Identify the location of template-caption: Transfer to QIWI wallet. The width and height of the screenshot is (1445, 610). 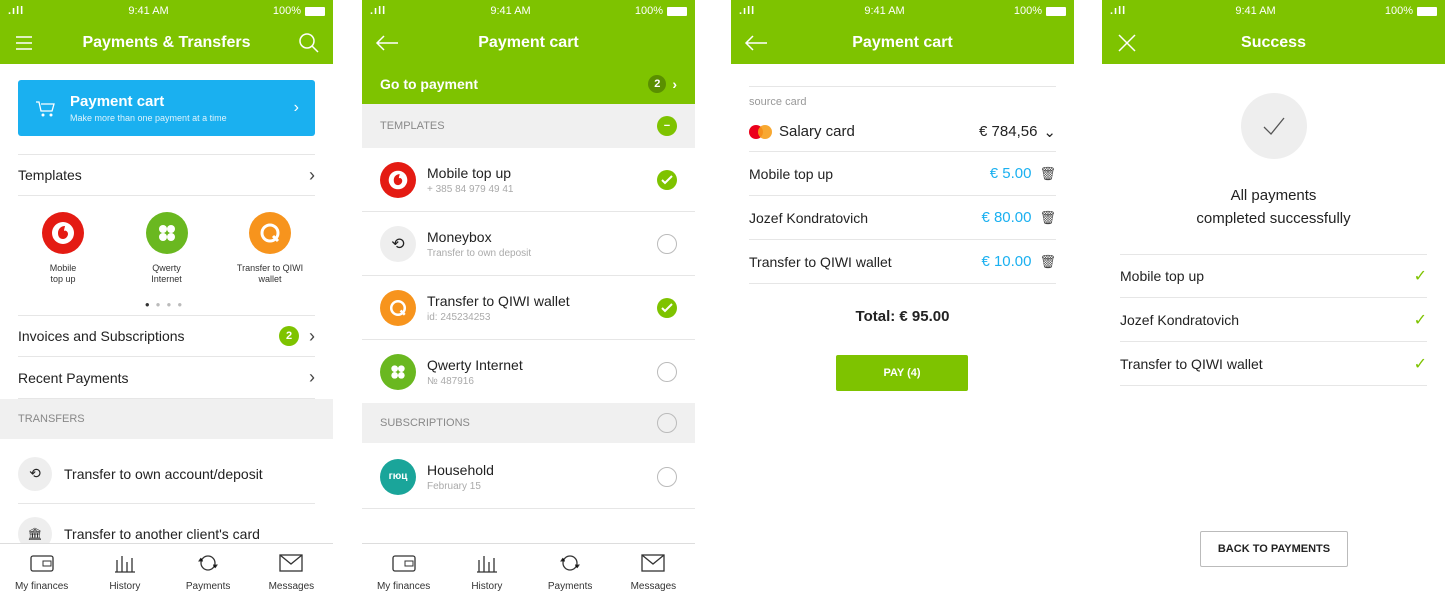
(270, 274).